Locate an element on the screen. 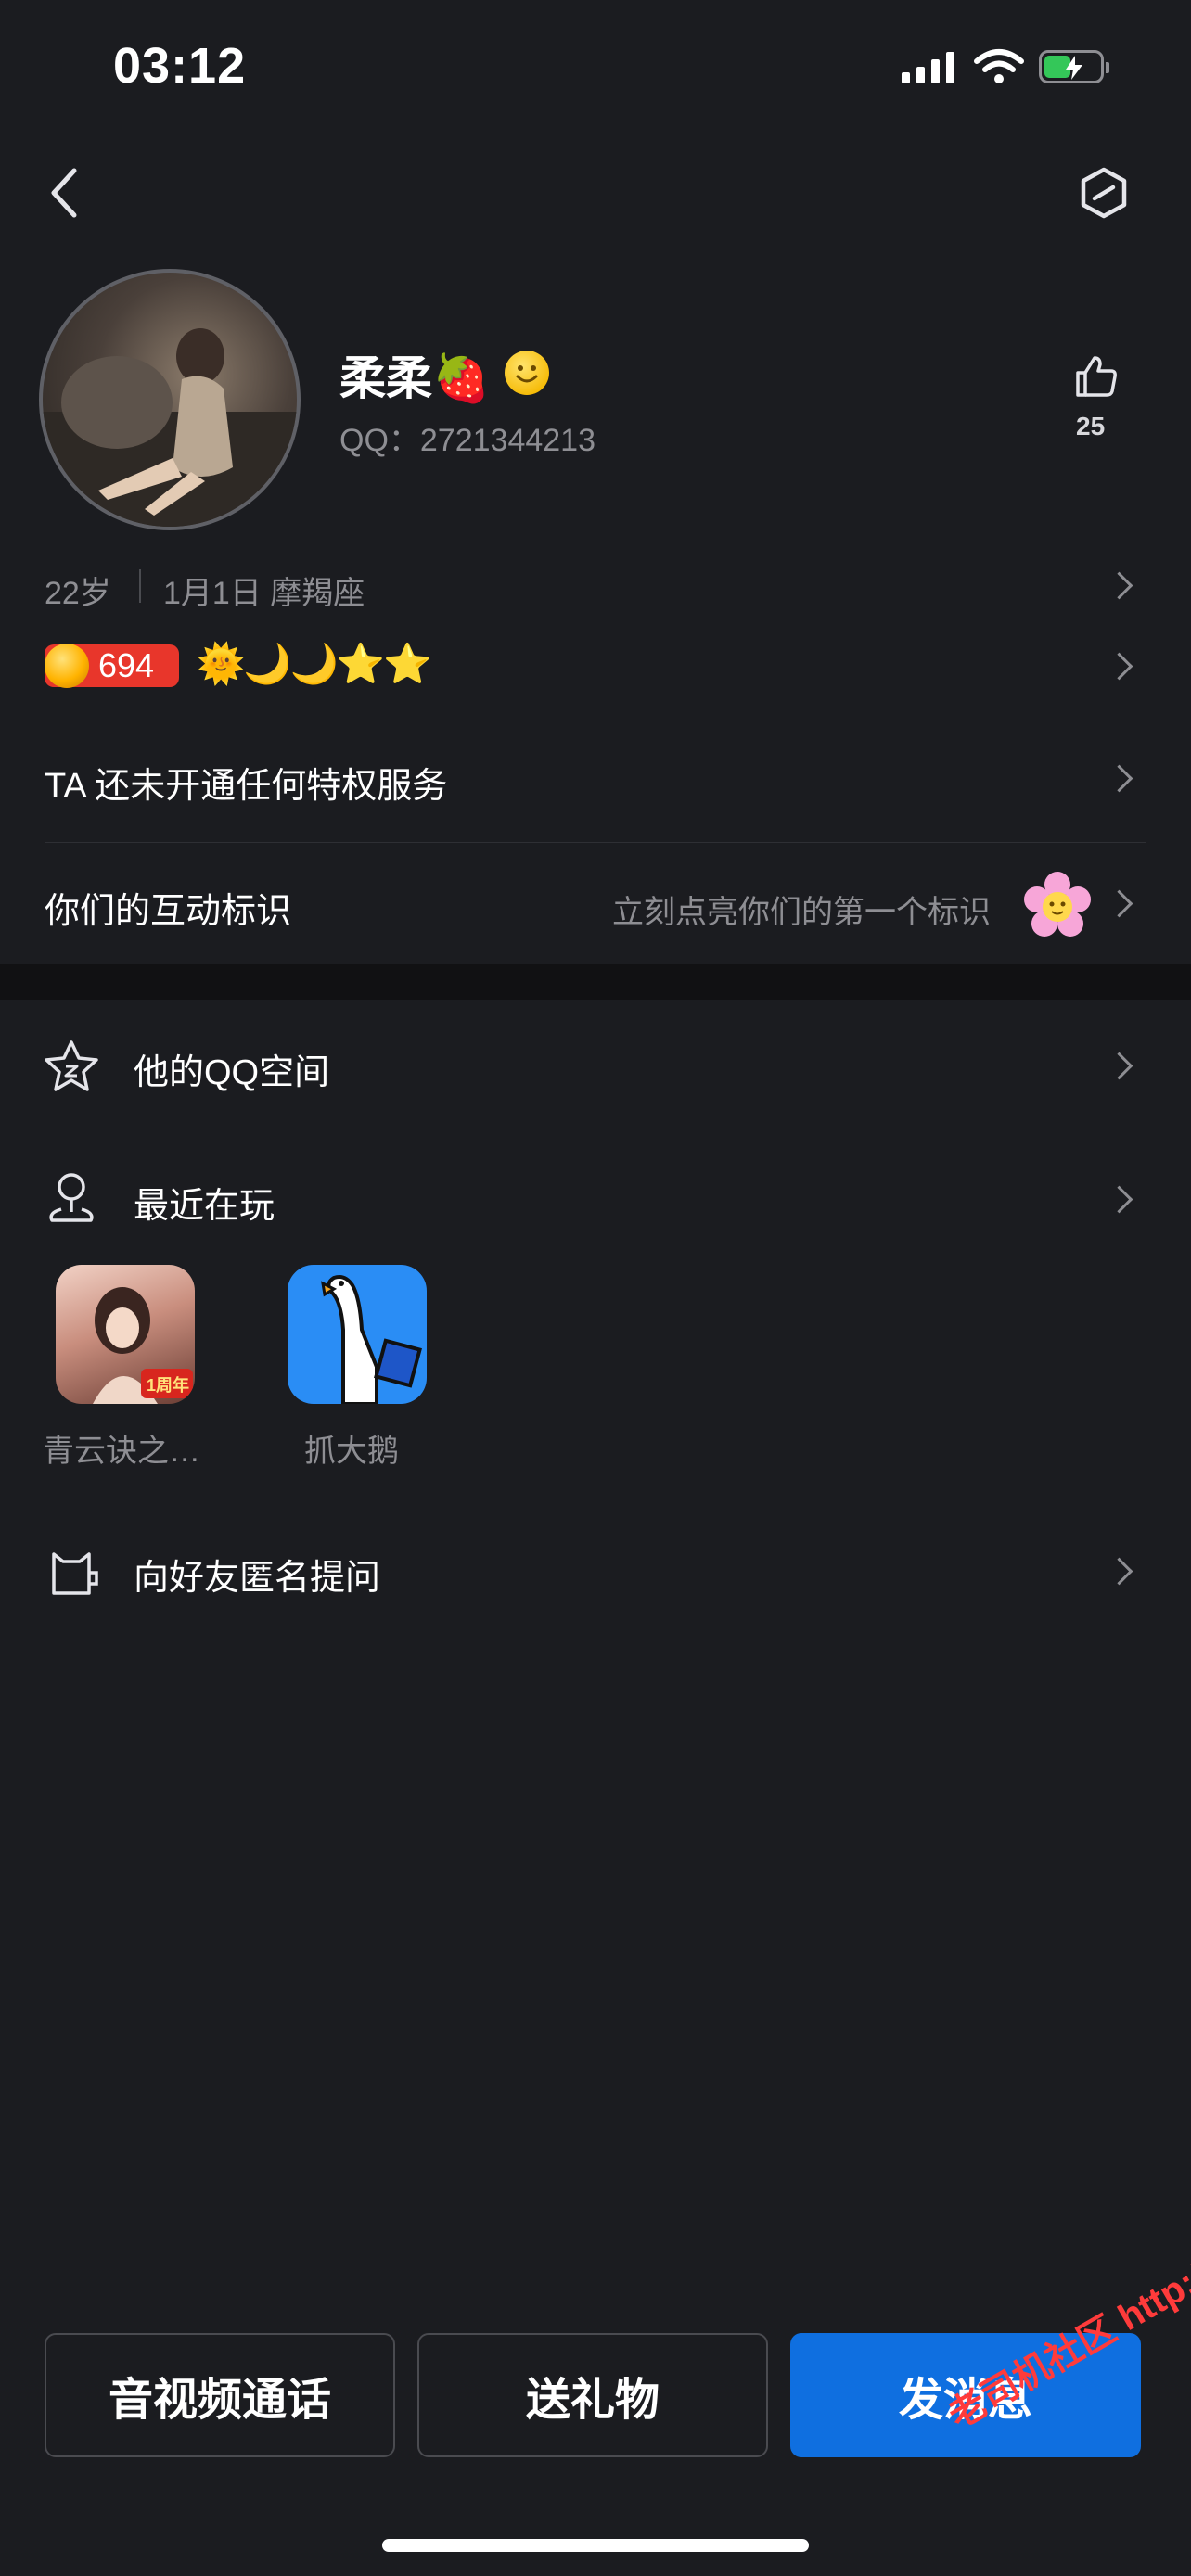 The width and height of the screenshot is (1191, 2576). thumbs-up-icon is located at coordinates (1096, 376).